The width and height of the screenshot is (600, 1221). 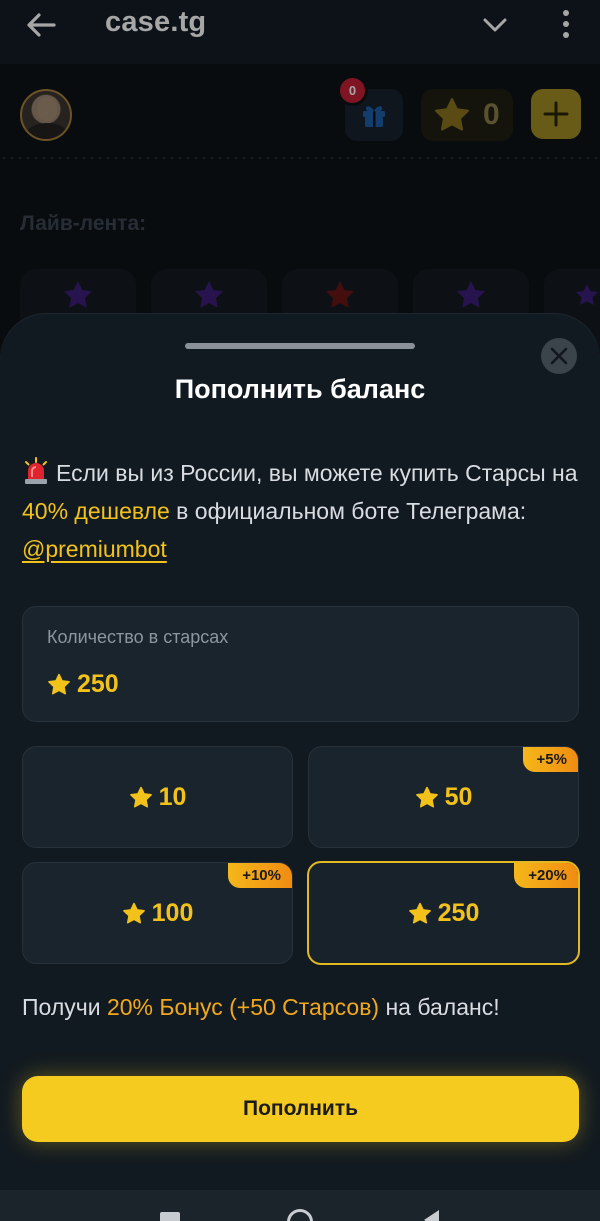 I want to click on system-nav-bar, so click(x=300, y=1205).